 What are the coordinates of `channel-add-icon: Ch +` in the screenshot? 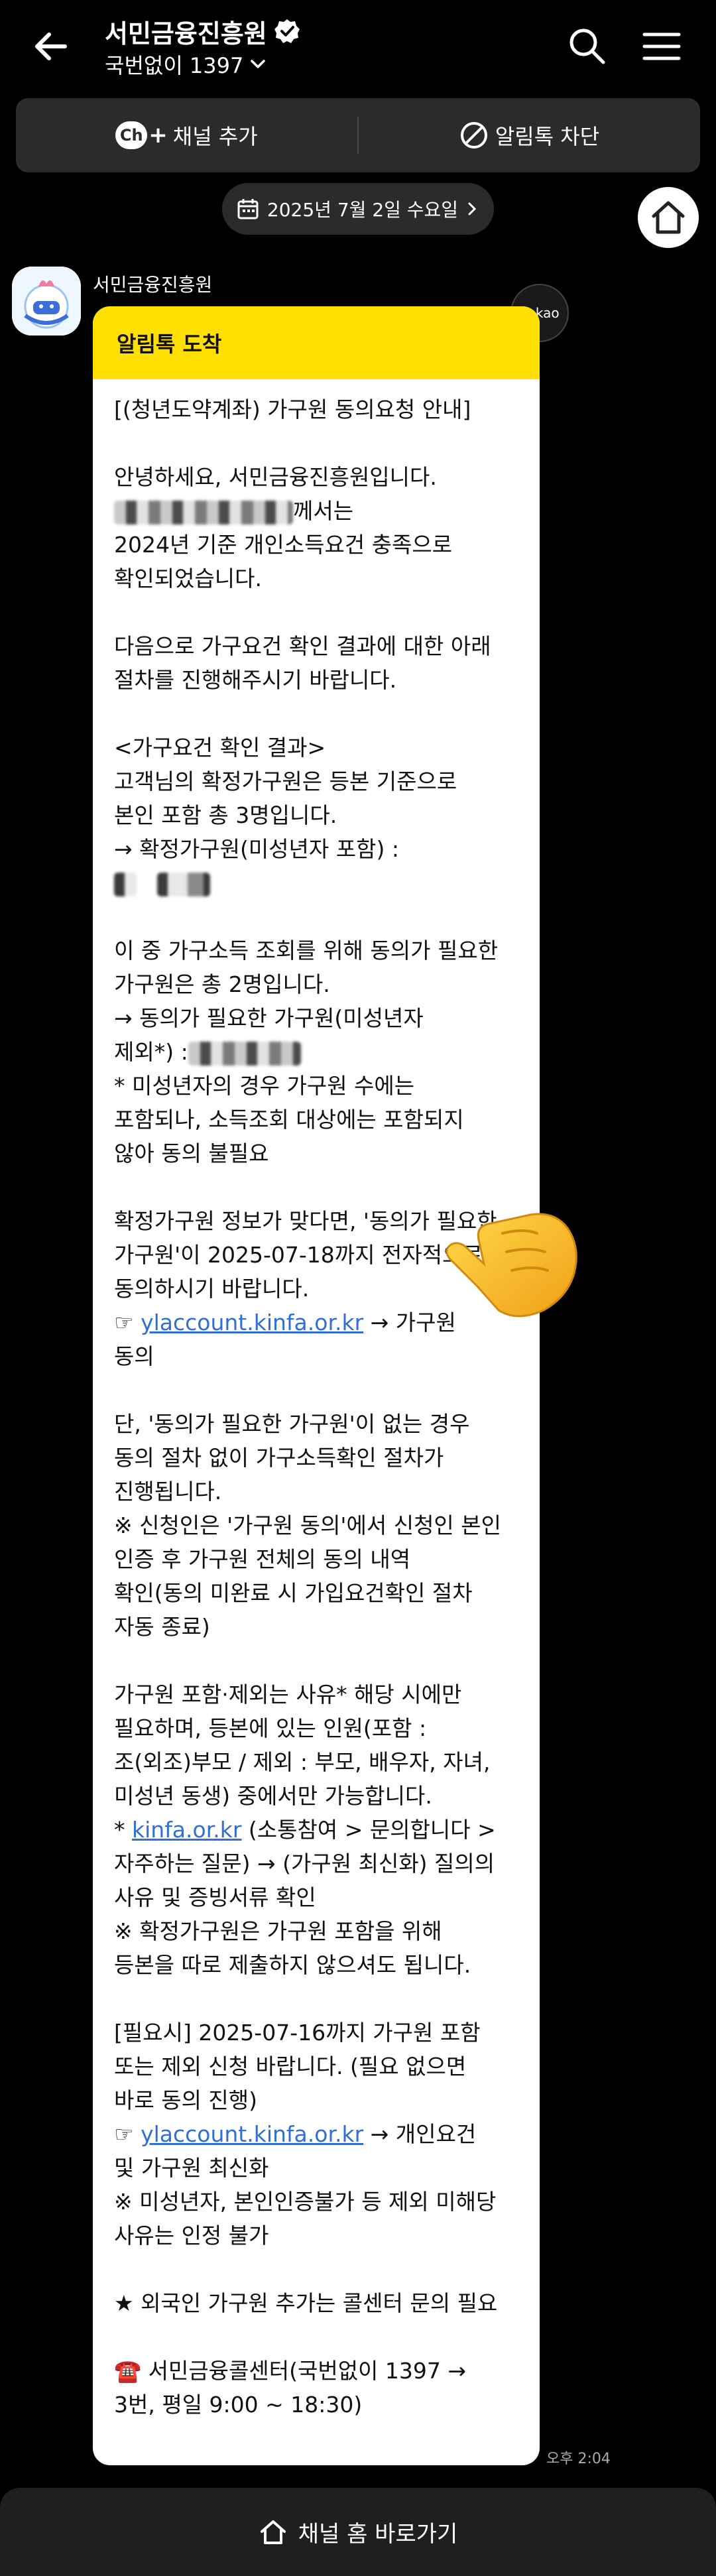 It's located at (141, 135).